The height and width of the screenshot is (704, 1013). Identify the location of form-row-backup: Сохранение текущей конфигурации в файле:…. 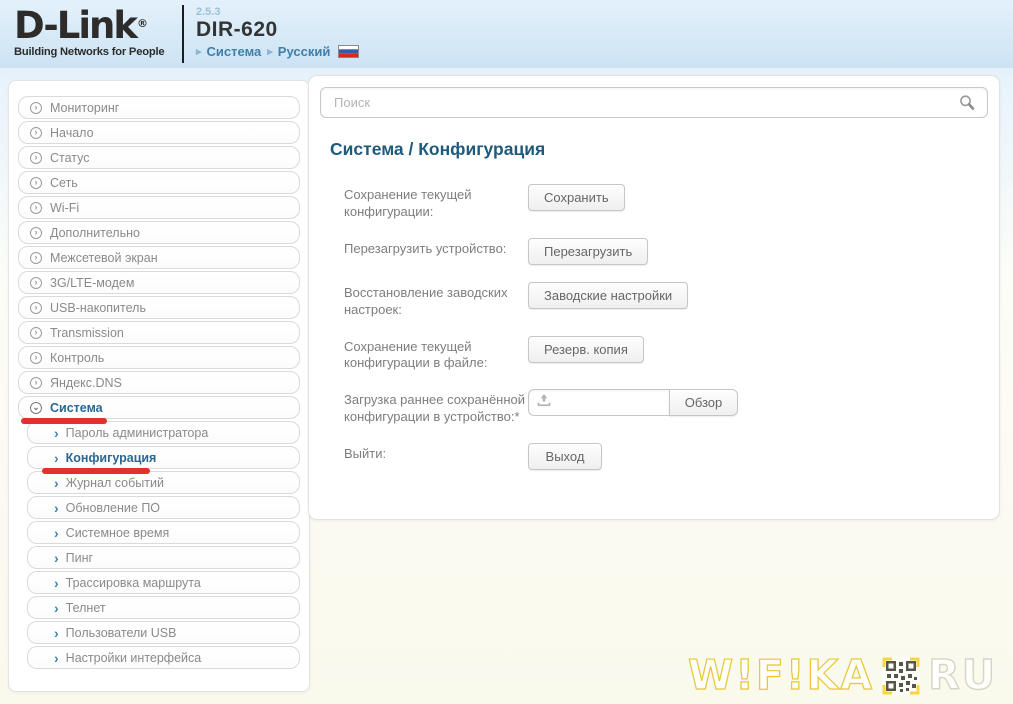
(671, 354).